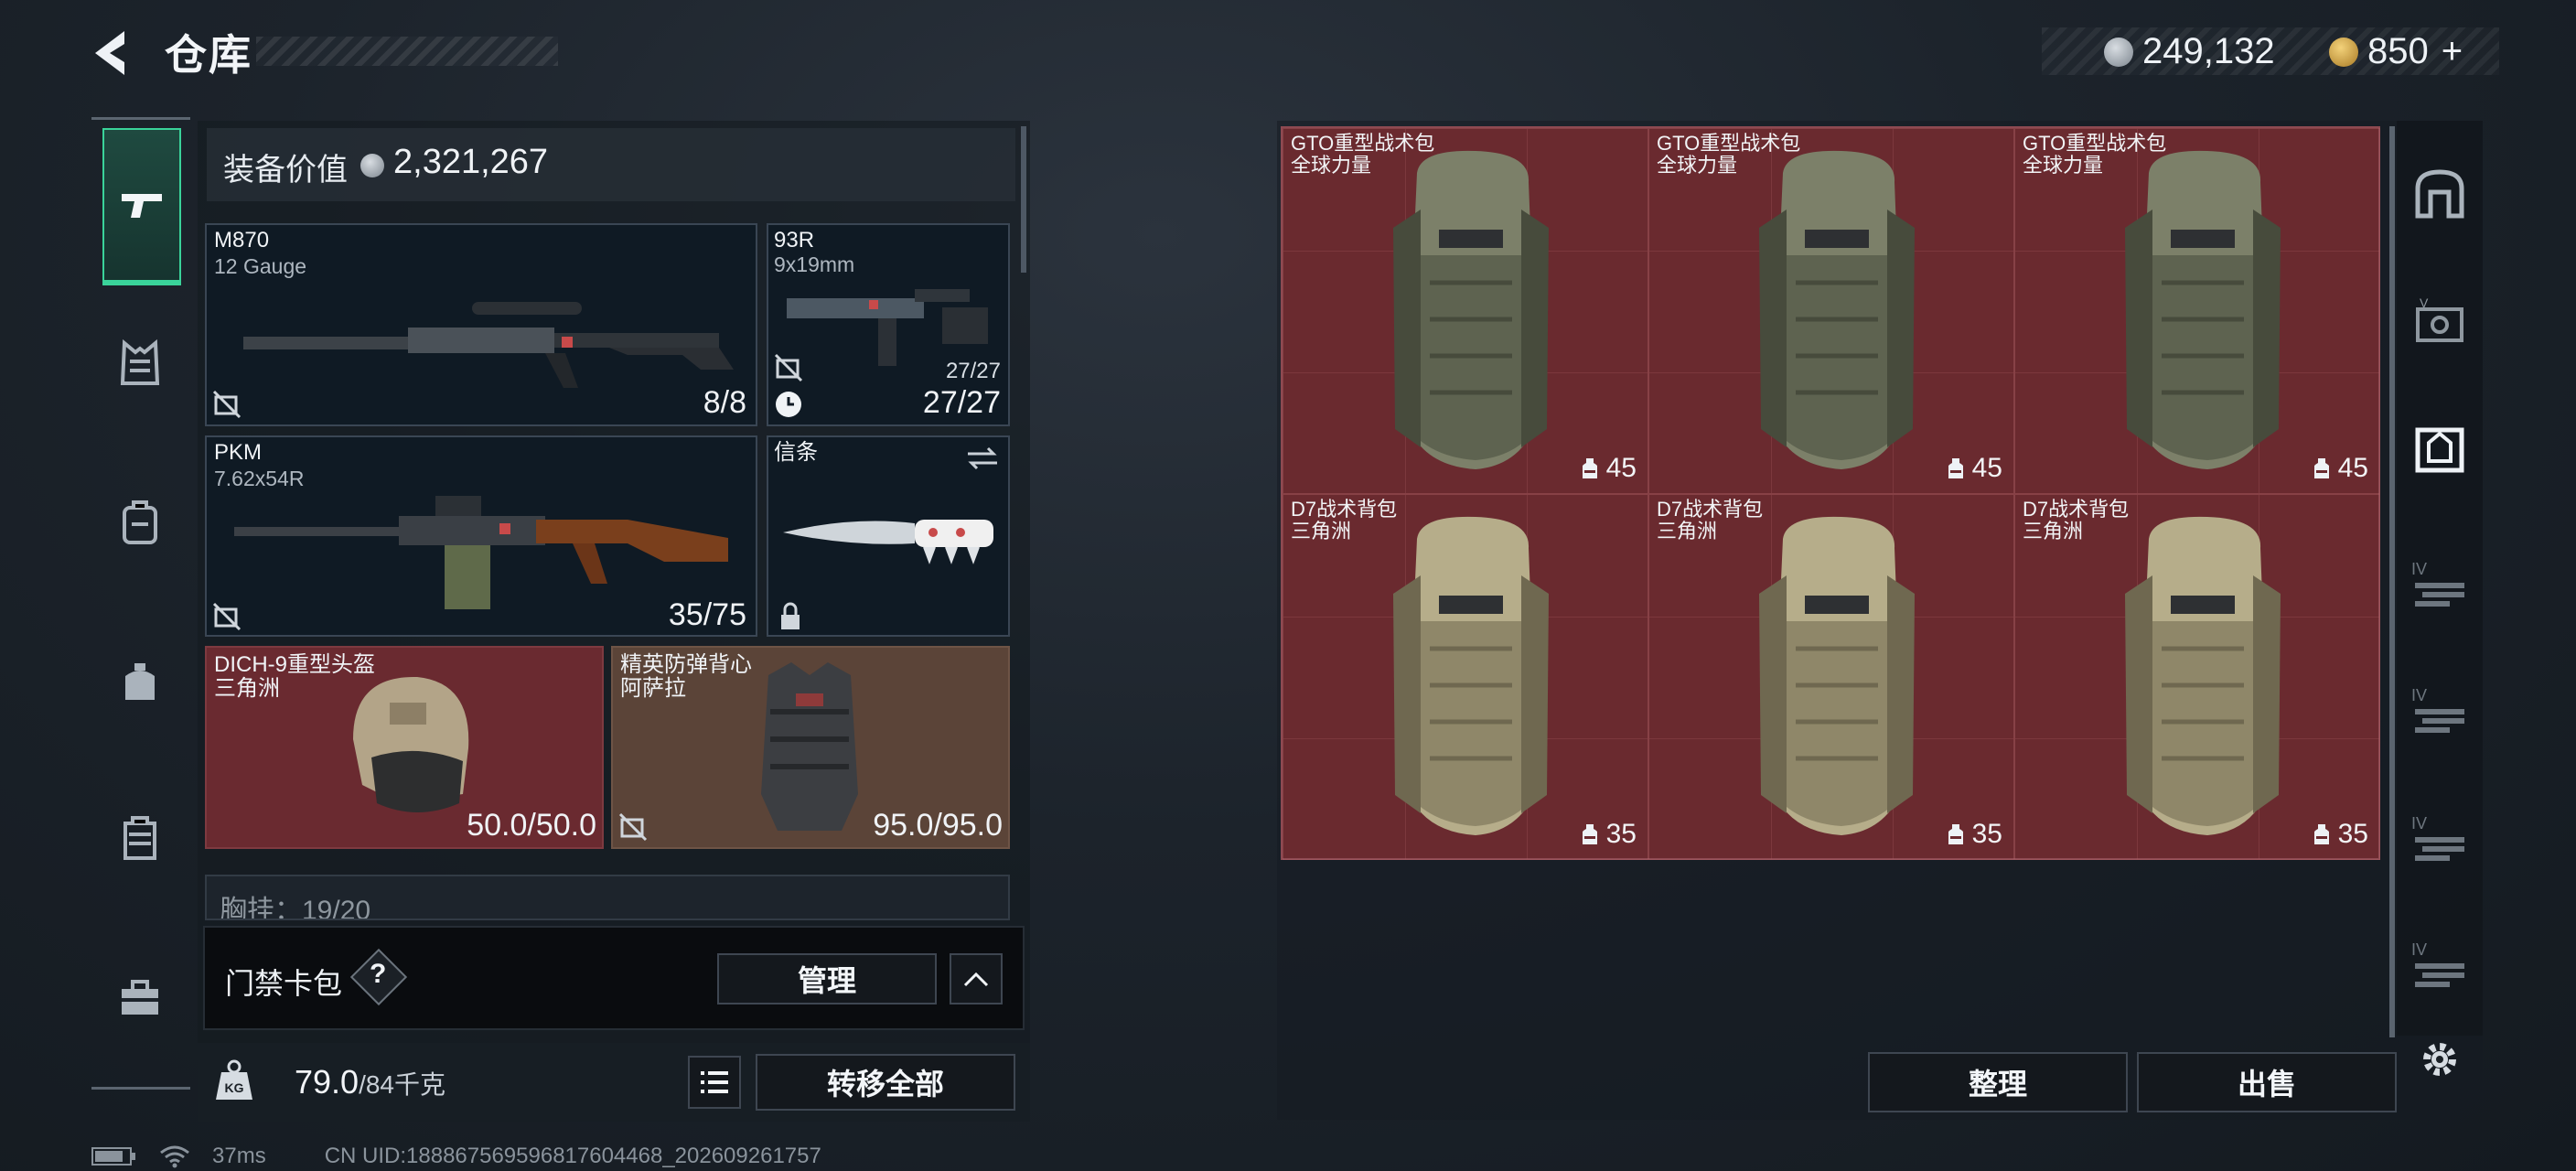  I want to click on slot-helmet: DICH-9重型头盔 三角洲 50.0/50.0, so click(405, 747).